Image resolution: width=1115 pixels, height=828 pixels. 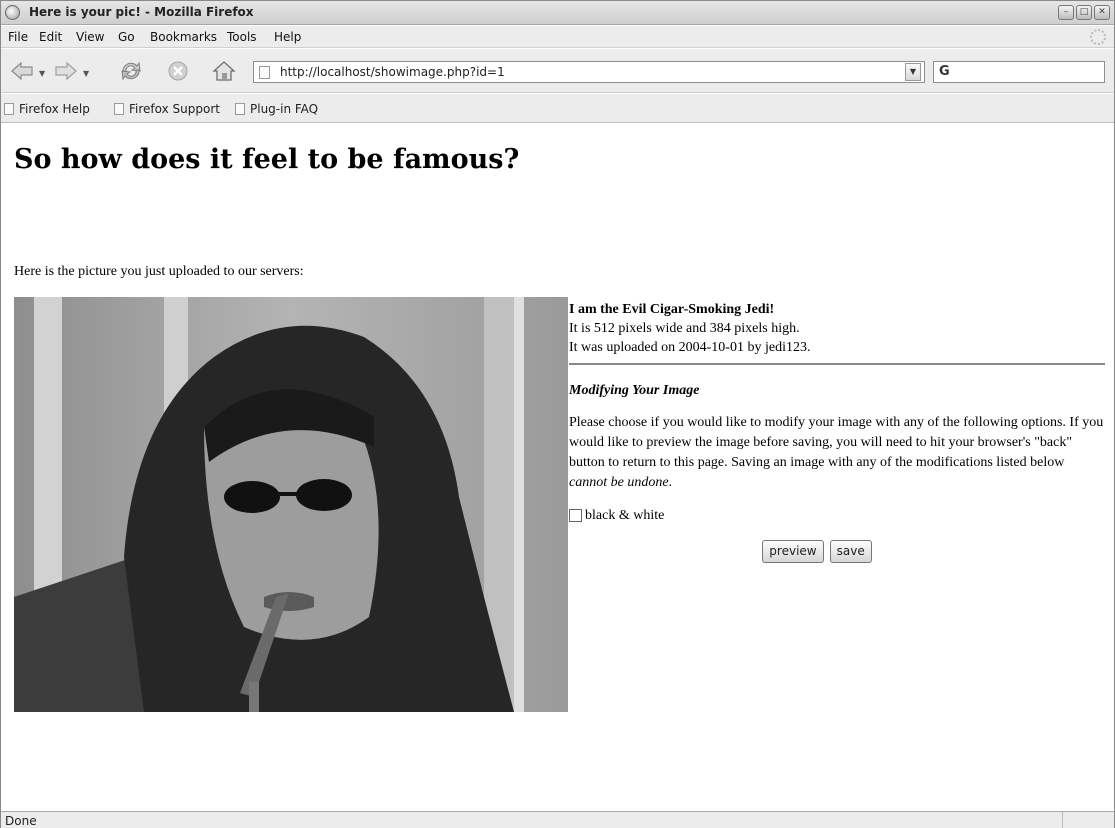 I want to click on status-text: Done, so click(x=21, y=821).